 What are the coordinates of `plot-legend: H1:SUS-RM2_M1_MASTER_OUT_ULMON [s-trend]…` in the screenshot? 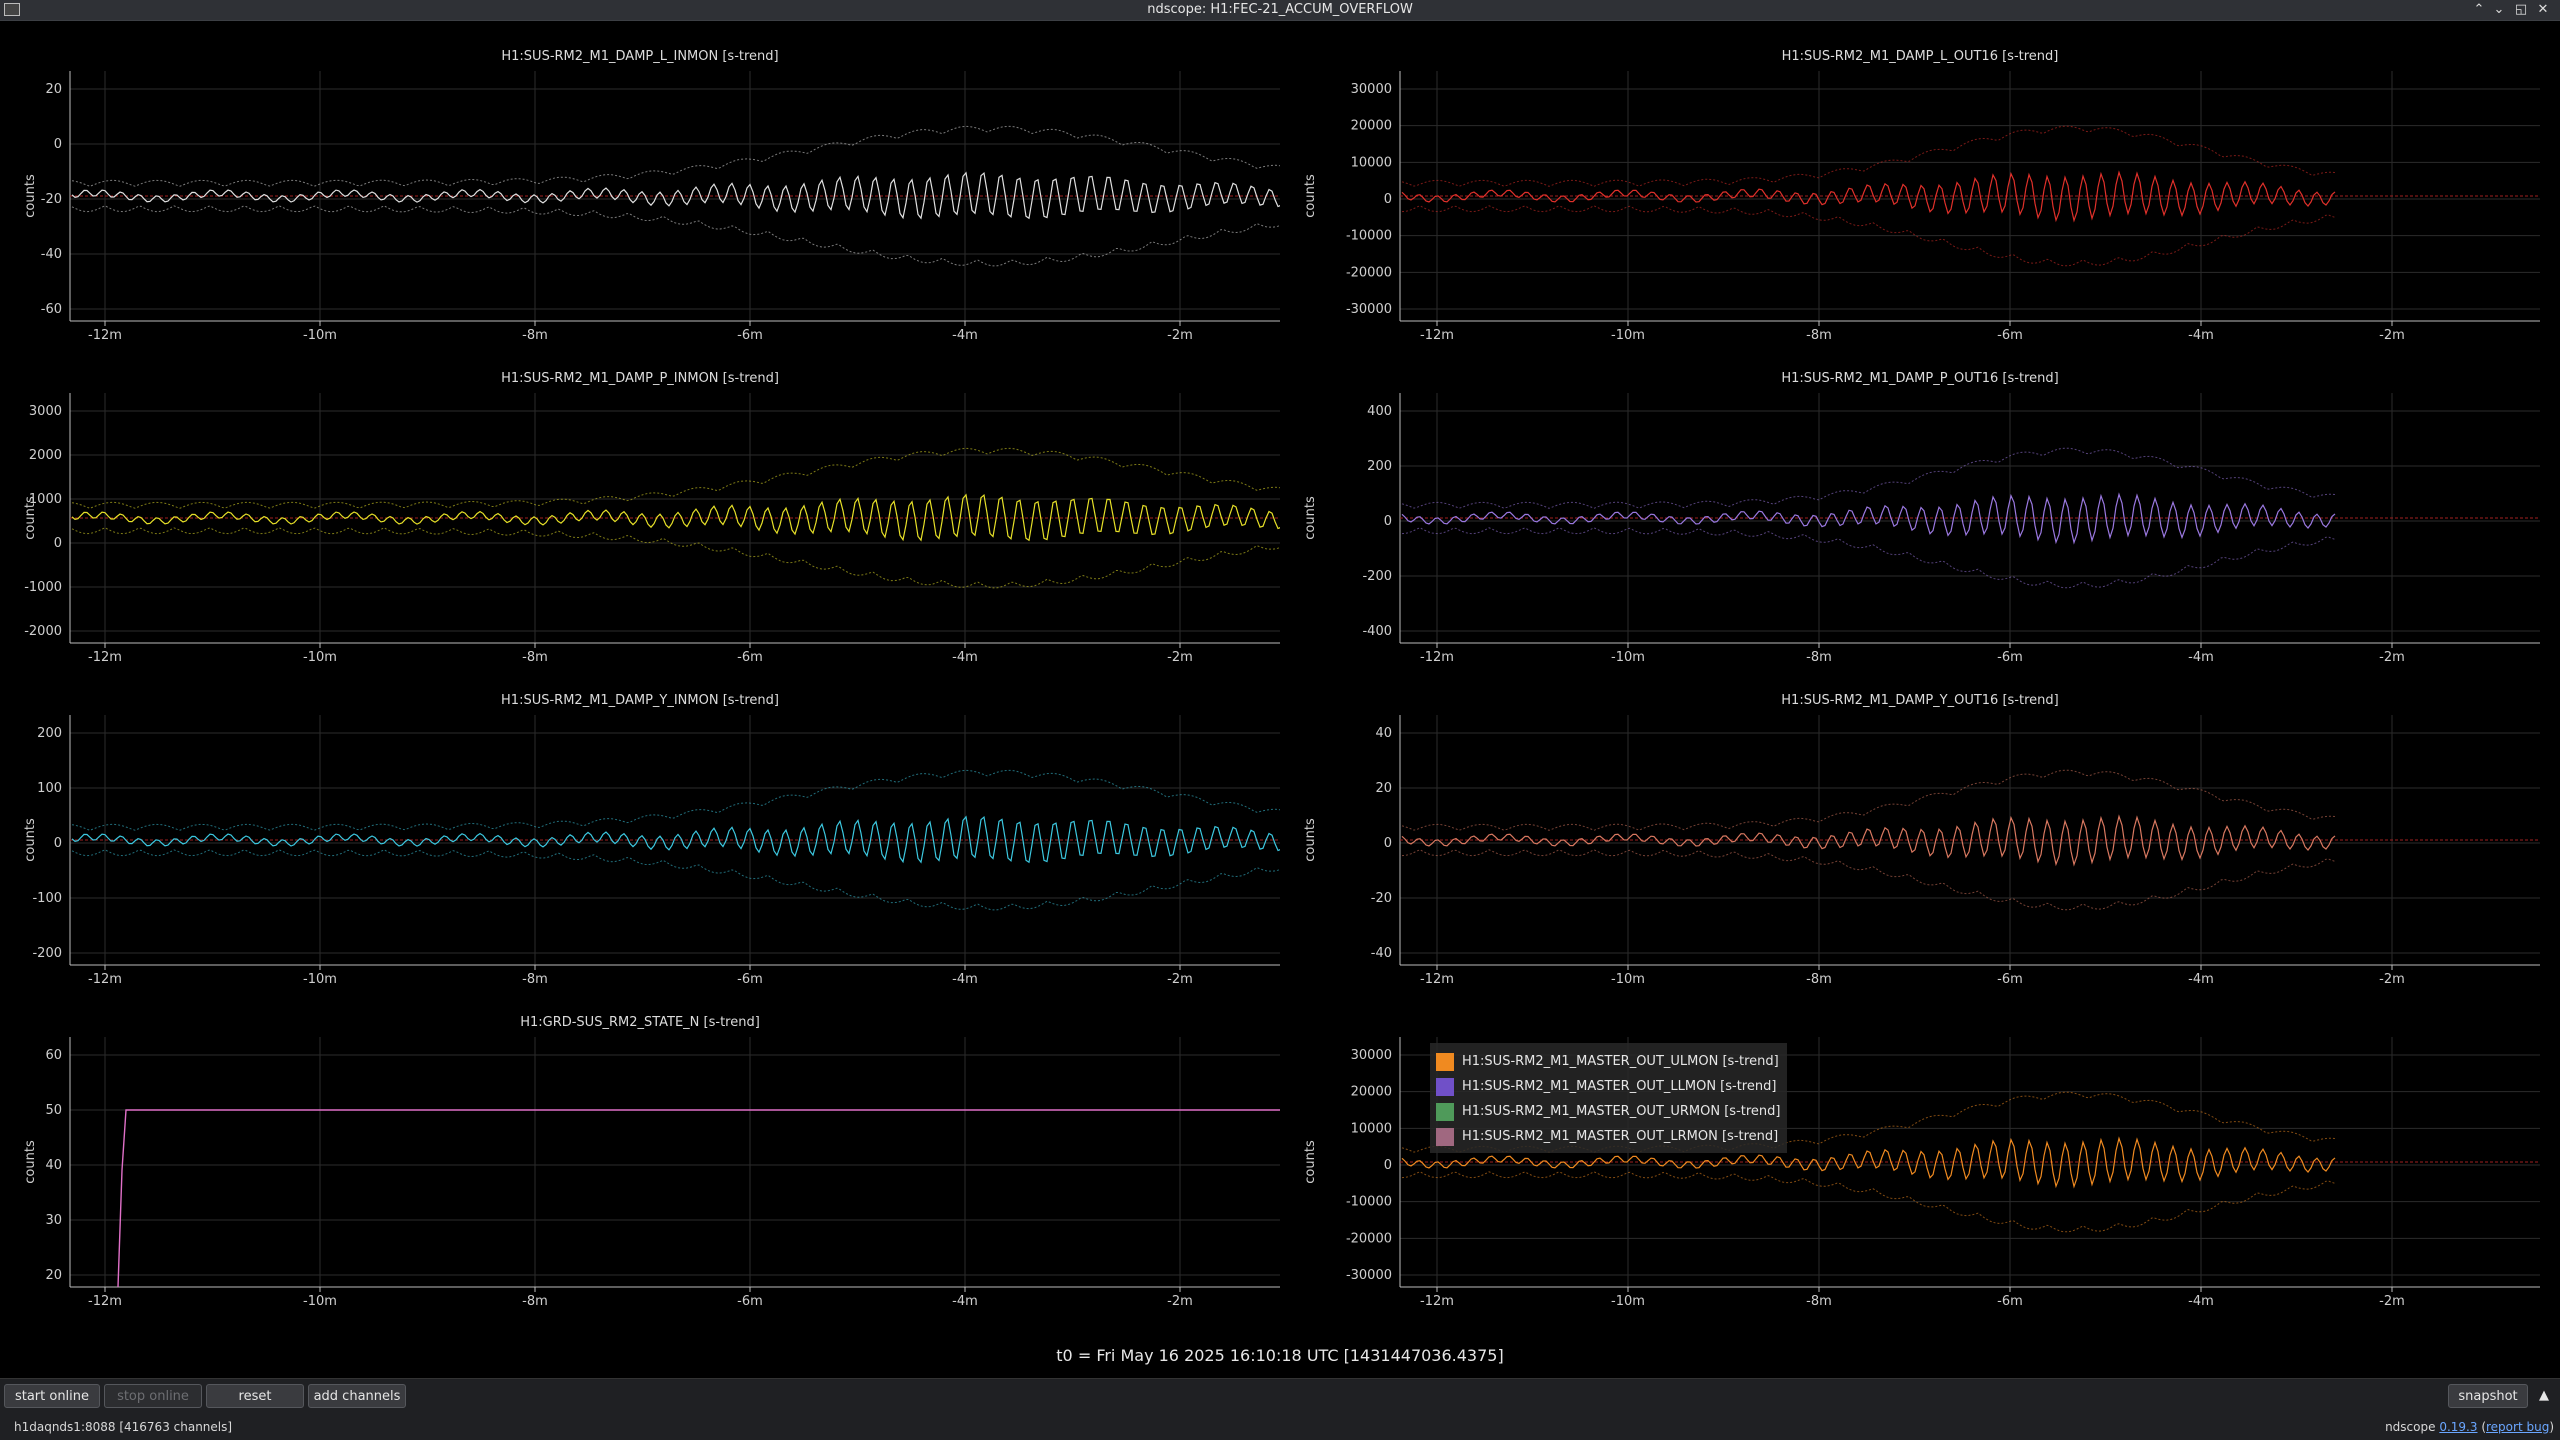 It's located at (1608, 1098).